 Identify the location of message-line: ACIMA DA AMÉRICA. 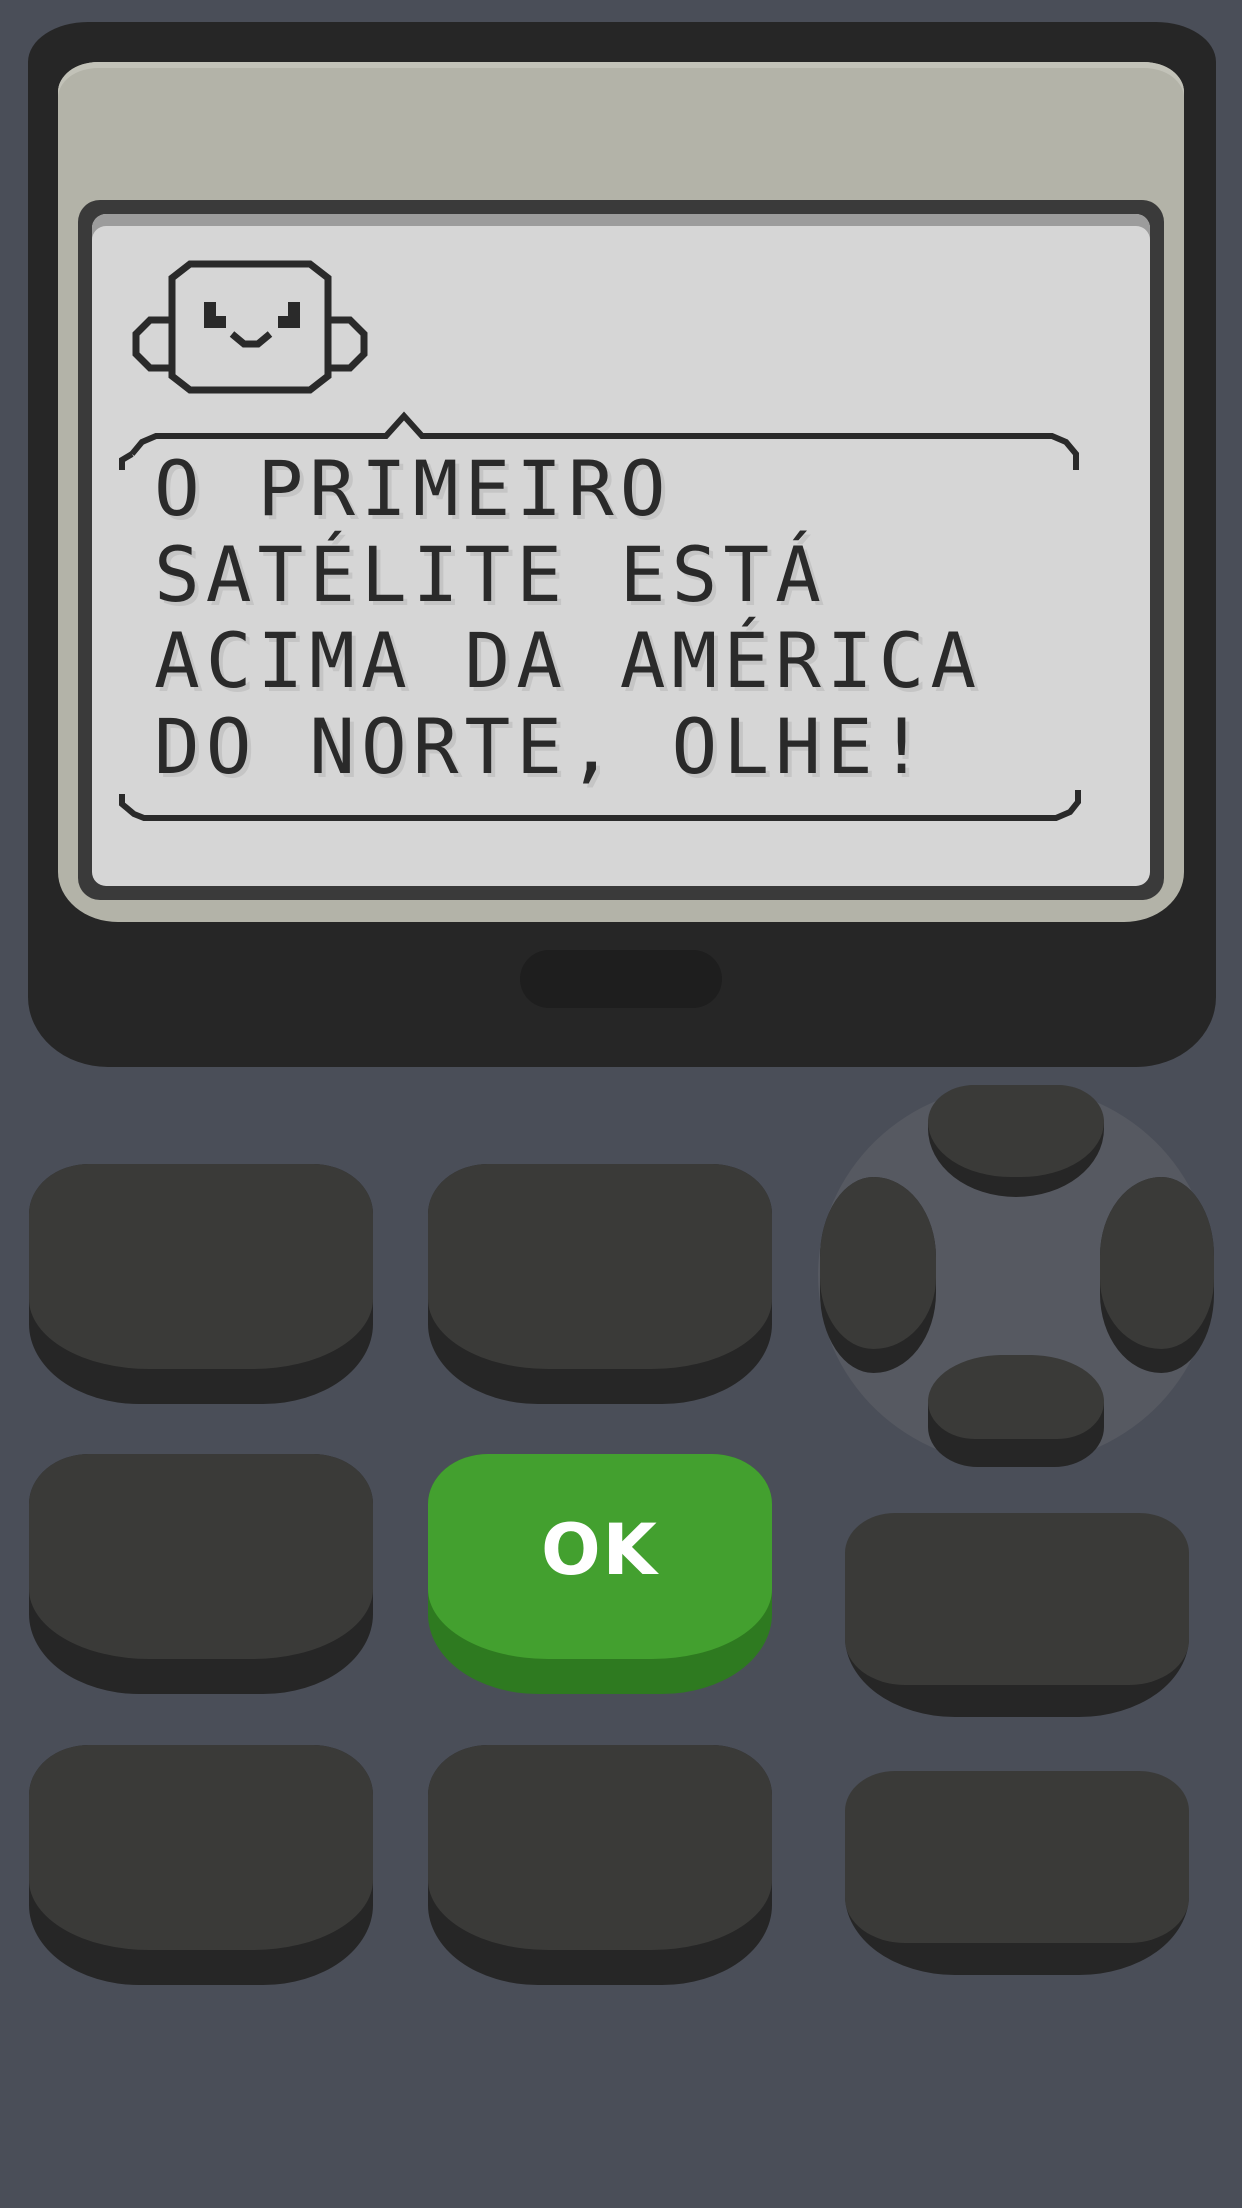
(568, 660).